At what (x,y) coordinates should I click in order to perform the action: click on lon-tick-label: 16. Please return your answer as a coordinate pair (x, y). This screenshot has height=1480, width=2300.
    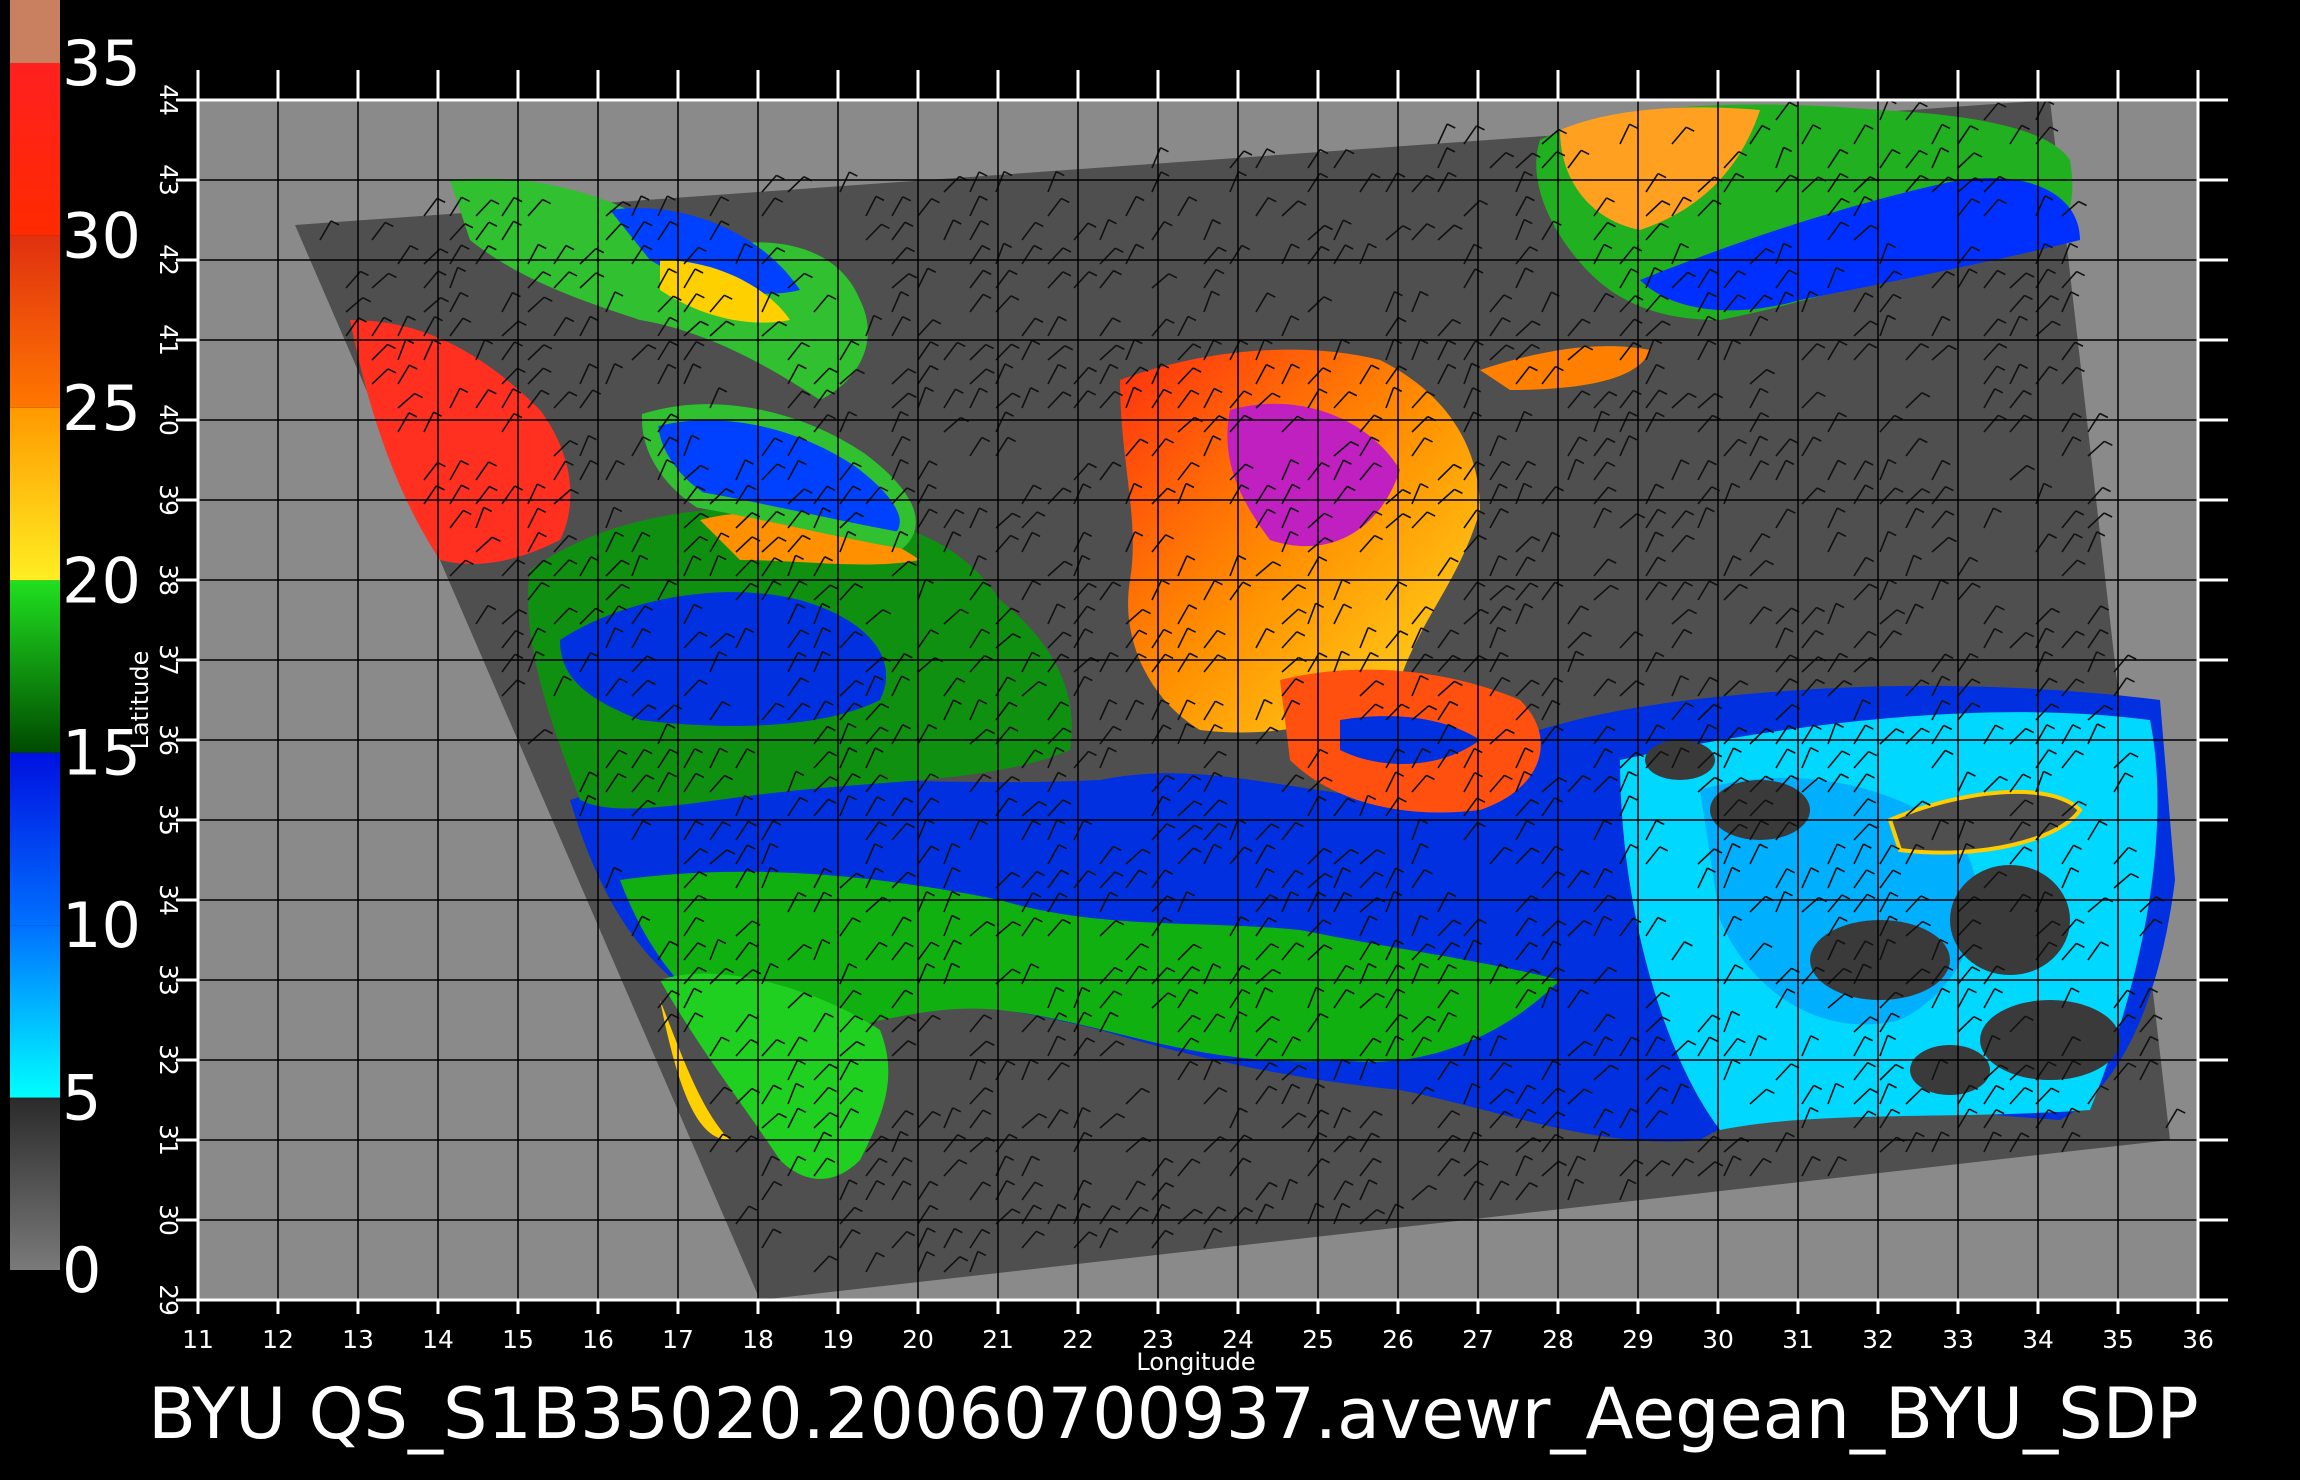
    Looking at the image, I should click on (598, 1339).